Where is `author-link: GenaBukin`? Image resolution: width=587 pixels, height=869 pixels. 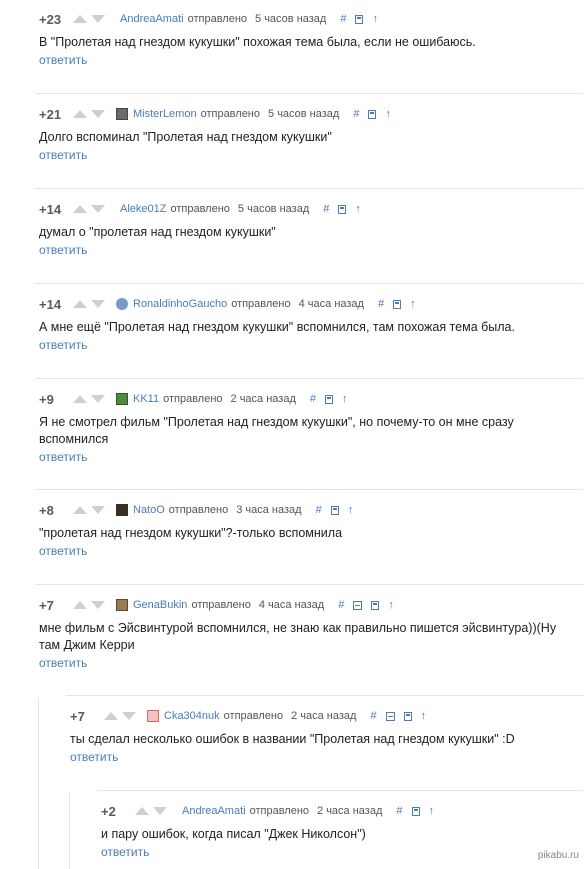
author-link: GenaBukin is located at coordinates (160, 605).